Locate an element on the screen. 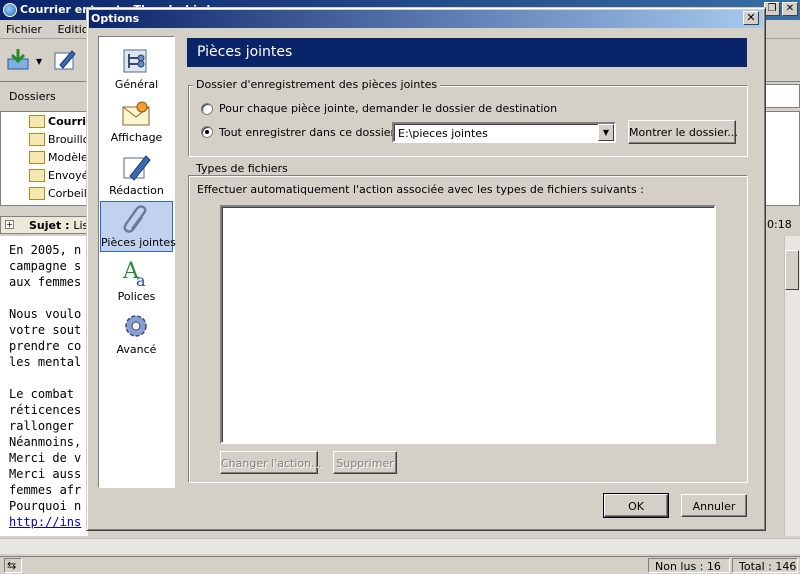 Image resolution: width=800 pixels, height=574 pixels. thunderbird-icon is located at coordinates (10, 10).